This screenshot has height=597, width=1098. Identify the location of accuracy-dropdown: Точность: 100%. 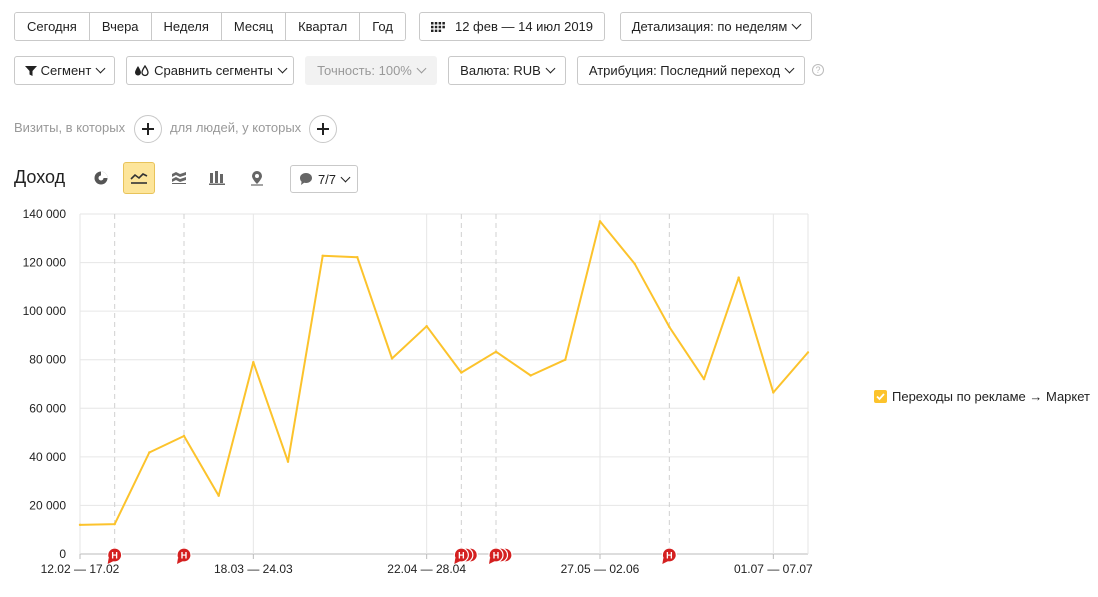
(371, 70).